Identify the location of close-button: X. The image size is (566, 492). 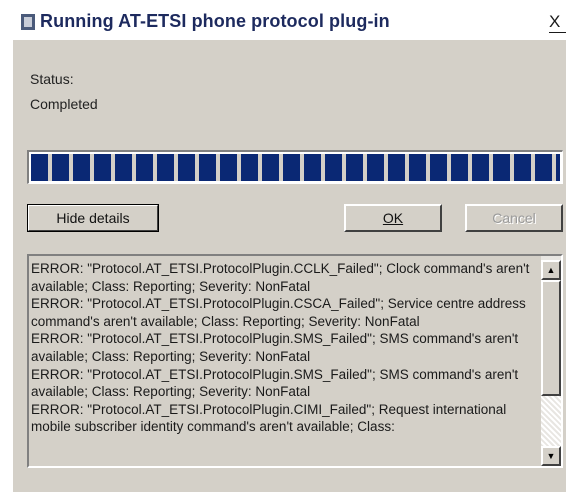
(557, 22).